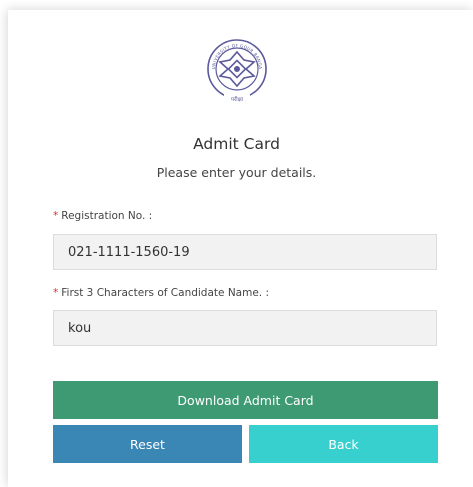 The width and height of the screenshot is (473, 487). I want to click on university-seal-icon: UNIVERSITY OF GOUR BANGA परीक्षा, so click(237, 71).